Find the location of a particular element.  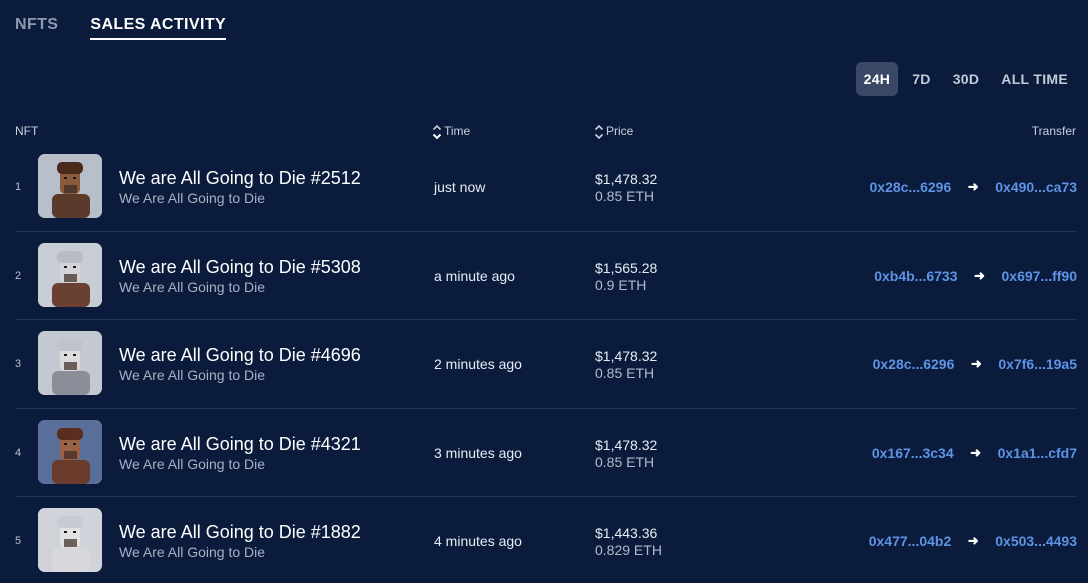

nft-name-link: We are All Going to Die #5308 is located at coordinates (240, 267).